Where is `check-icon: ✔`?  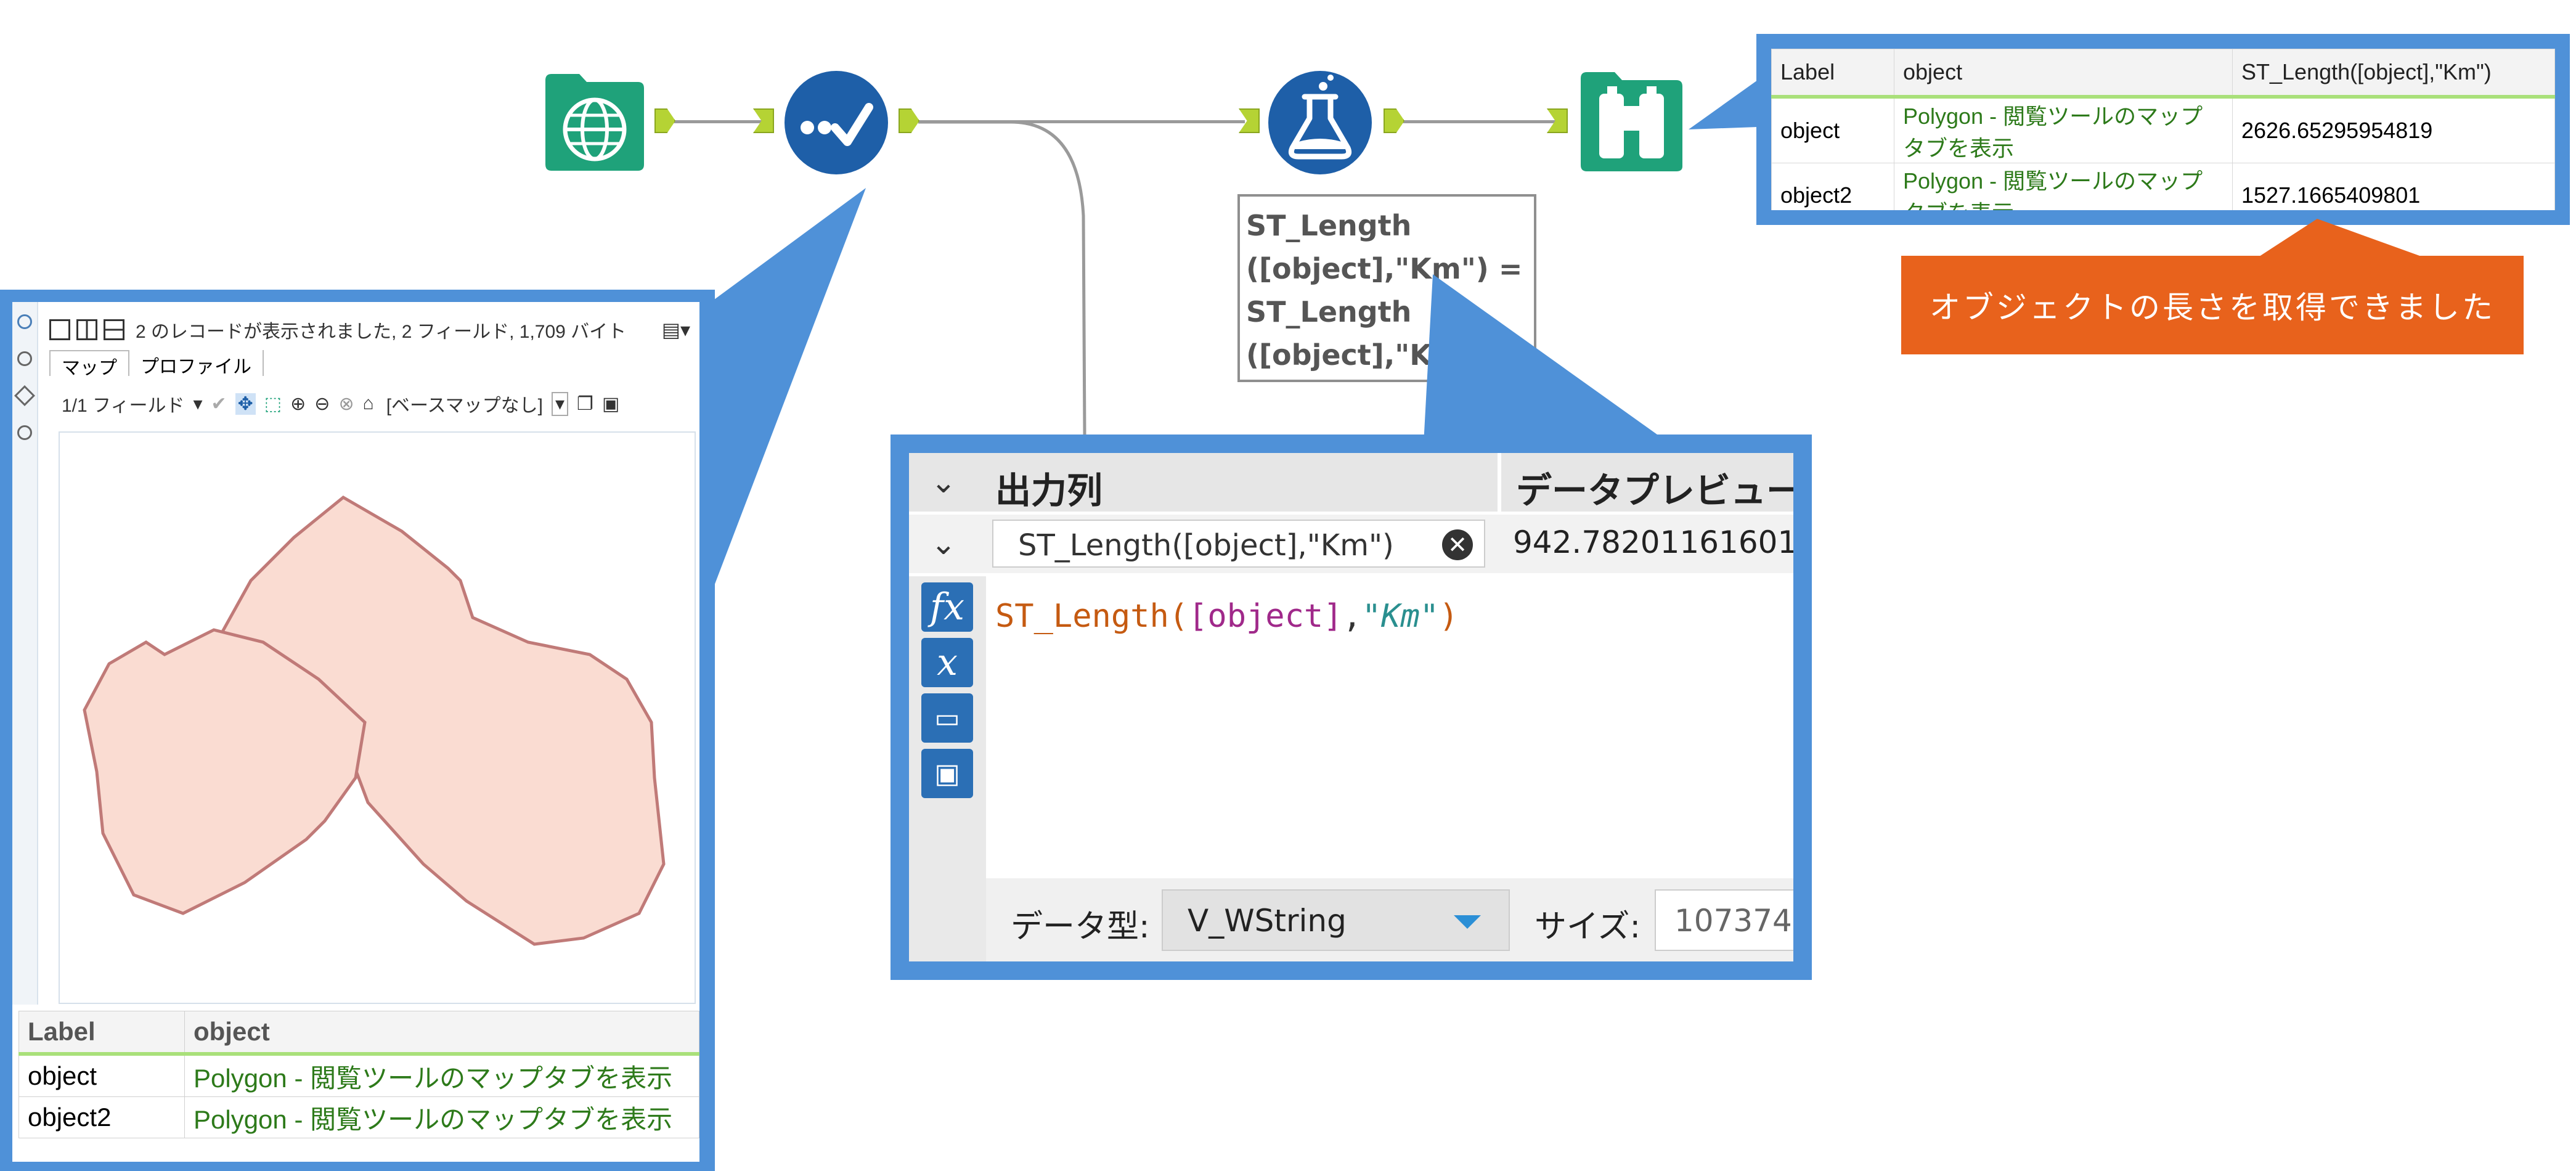
check-icon: ✔ is located at coordinates (219, 404).